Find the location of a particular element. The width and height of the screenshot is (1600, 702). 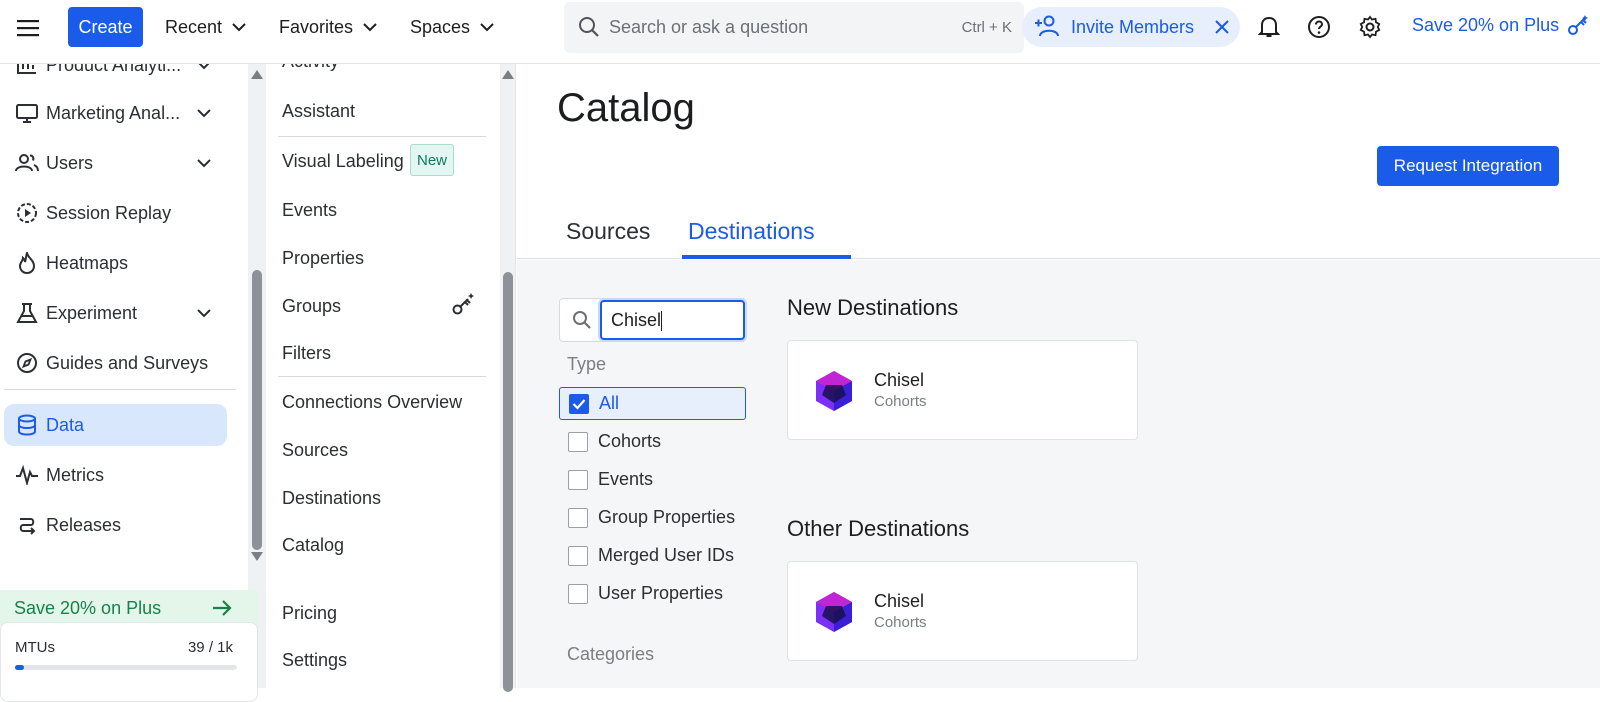

sidebar-item-label: Releases is located at coordinates (84, 524).